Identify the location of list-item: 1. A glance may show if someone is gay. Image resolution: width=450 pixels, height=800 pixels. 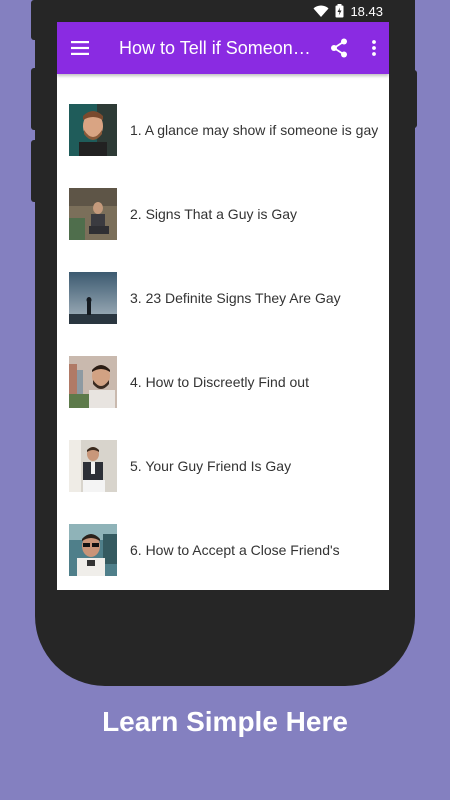
(223, 130).